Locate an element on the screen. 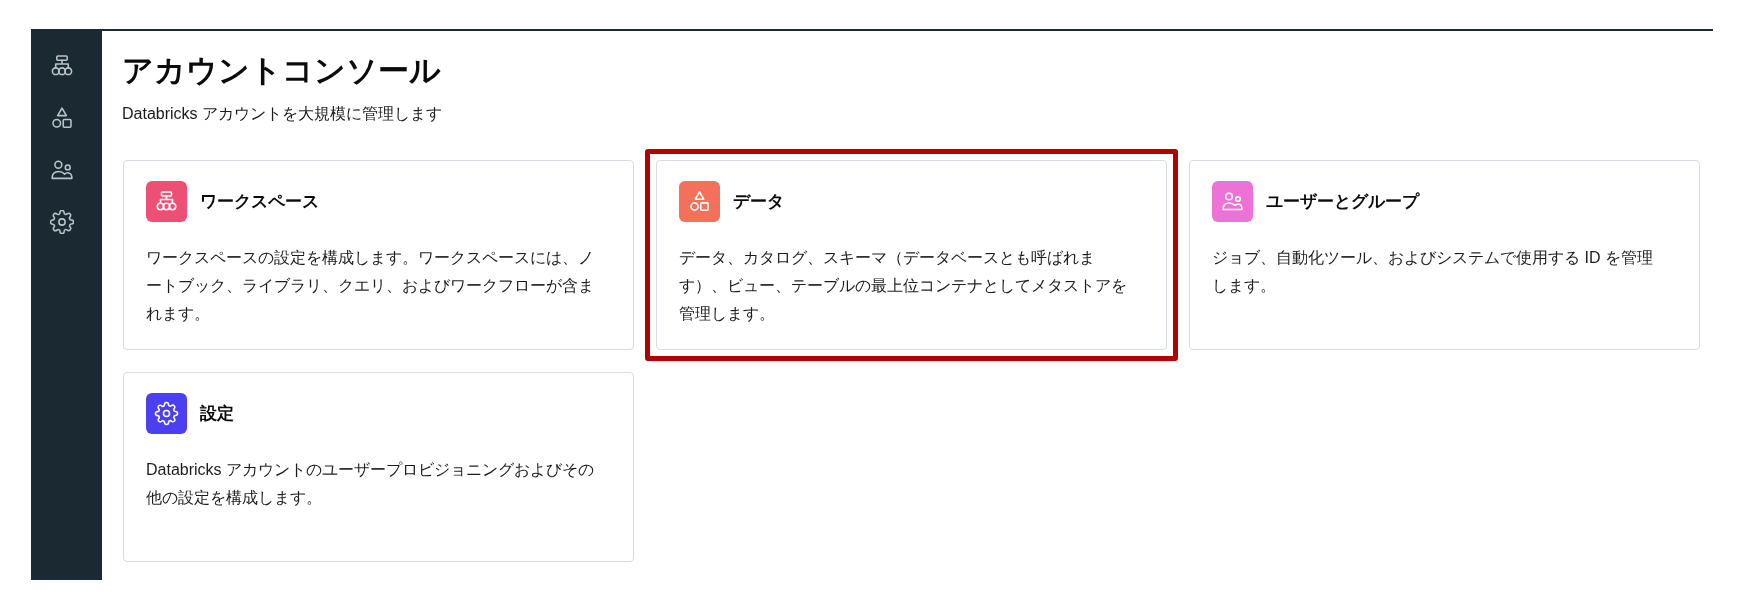  page-title: アカウントコンソール is located at coordinates (282, 71).